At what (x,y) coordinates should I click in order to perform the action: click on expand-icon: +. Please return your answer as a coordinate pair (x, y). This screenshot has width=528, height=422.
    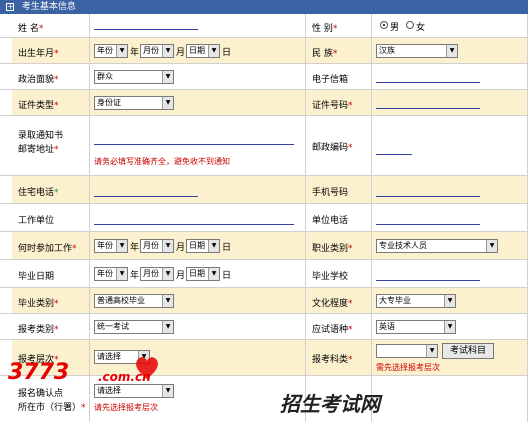
    Looking at the image, I should click on (10, 6).